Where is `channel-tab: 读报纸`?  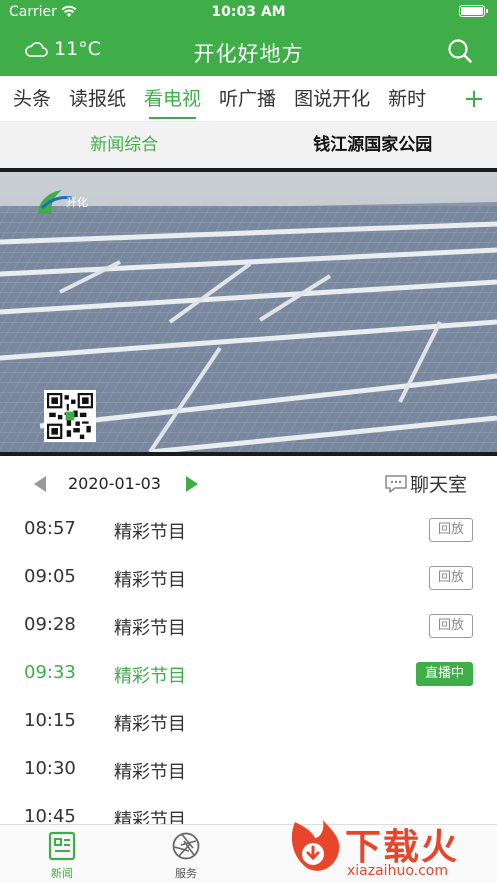 channel-tab: 读报纸 is located at coordinates (97, 98).